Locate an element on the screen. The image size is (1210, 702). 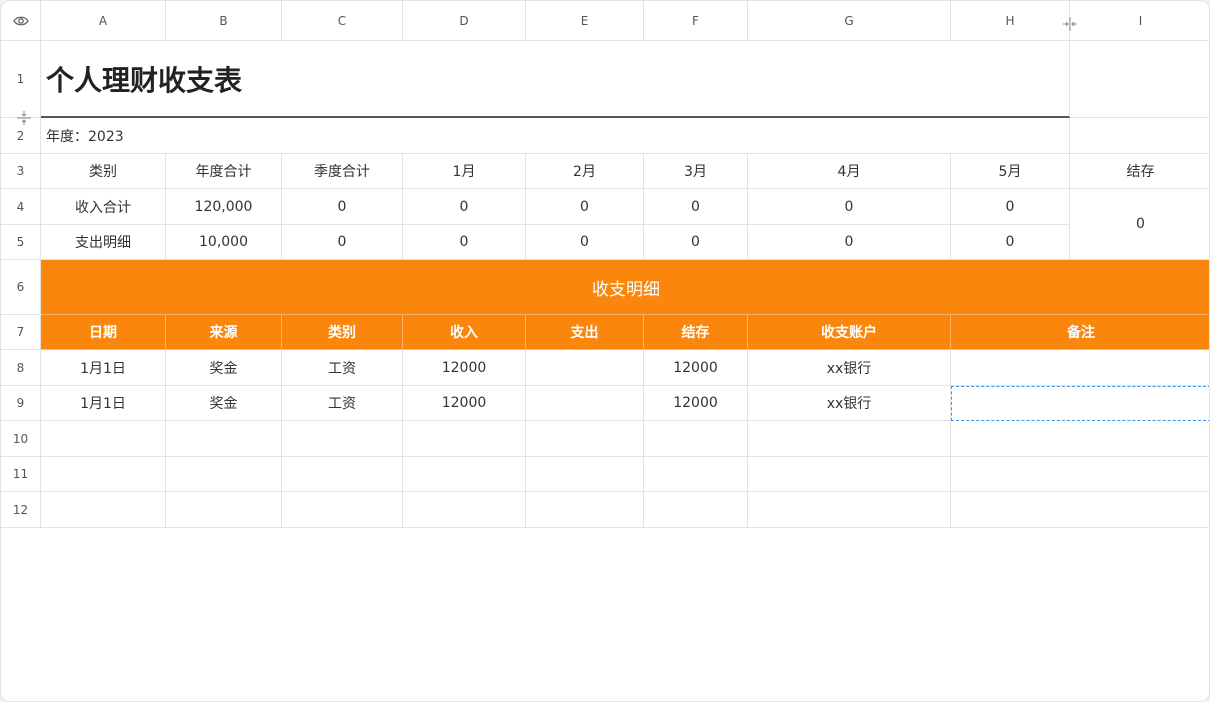
col-header-h: H is located at coordinates (1010, 21).